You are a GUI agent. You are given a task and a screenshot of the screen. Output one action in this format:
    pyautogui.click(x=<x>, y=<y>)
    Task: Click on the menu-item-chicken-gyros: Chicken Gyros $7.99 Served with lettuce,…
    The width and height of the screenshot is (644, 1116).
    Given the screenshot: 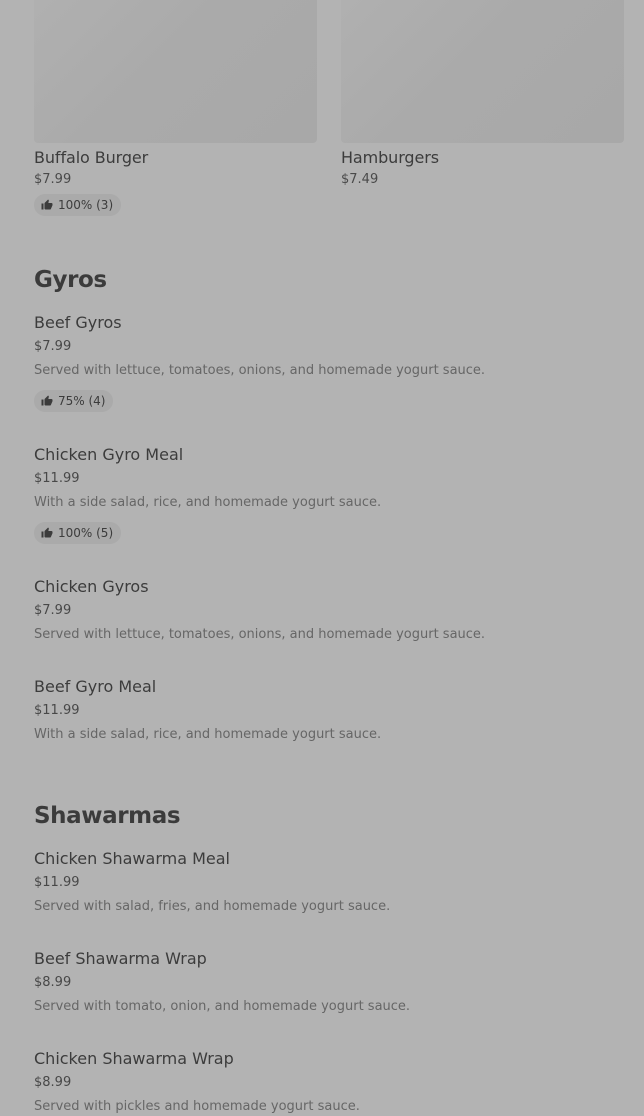 What is the action you would take?
    pyautogui.click(x=329, y=610)
    